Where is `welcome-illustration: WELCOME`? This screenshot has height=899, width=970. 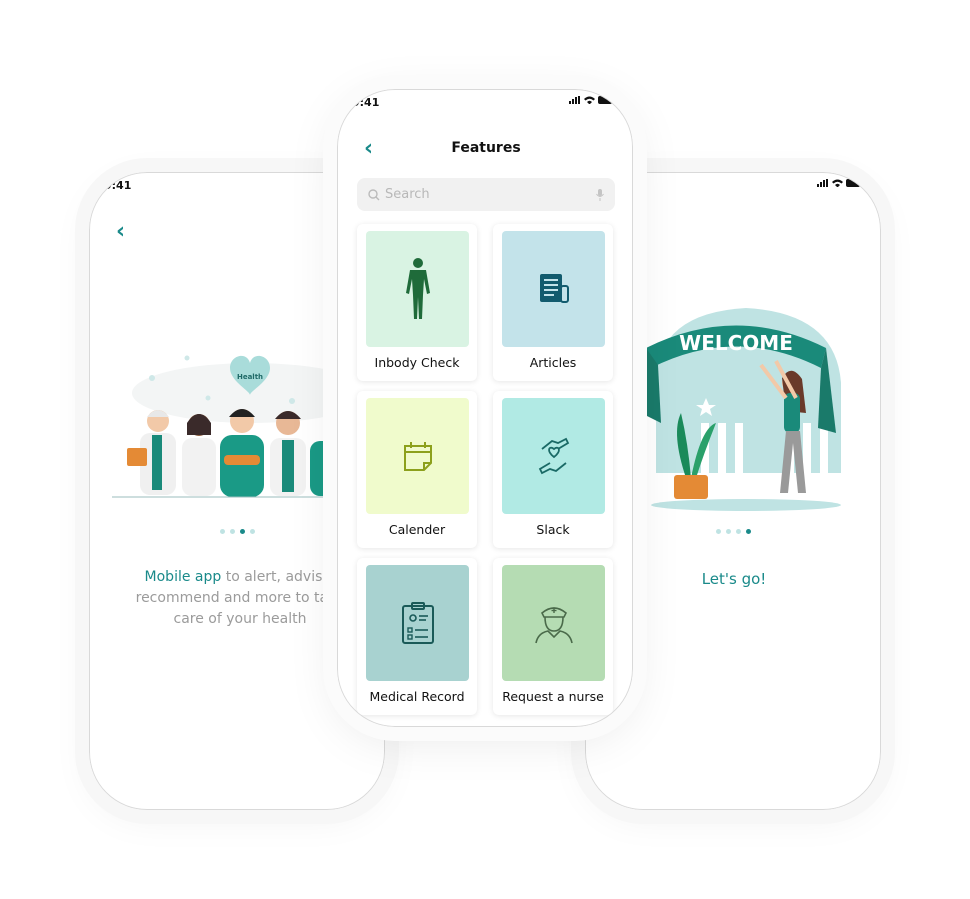 welcome-illustration: WELCOME is located at coordinates (743, 409).